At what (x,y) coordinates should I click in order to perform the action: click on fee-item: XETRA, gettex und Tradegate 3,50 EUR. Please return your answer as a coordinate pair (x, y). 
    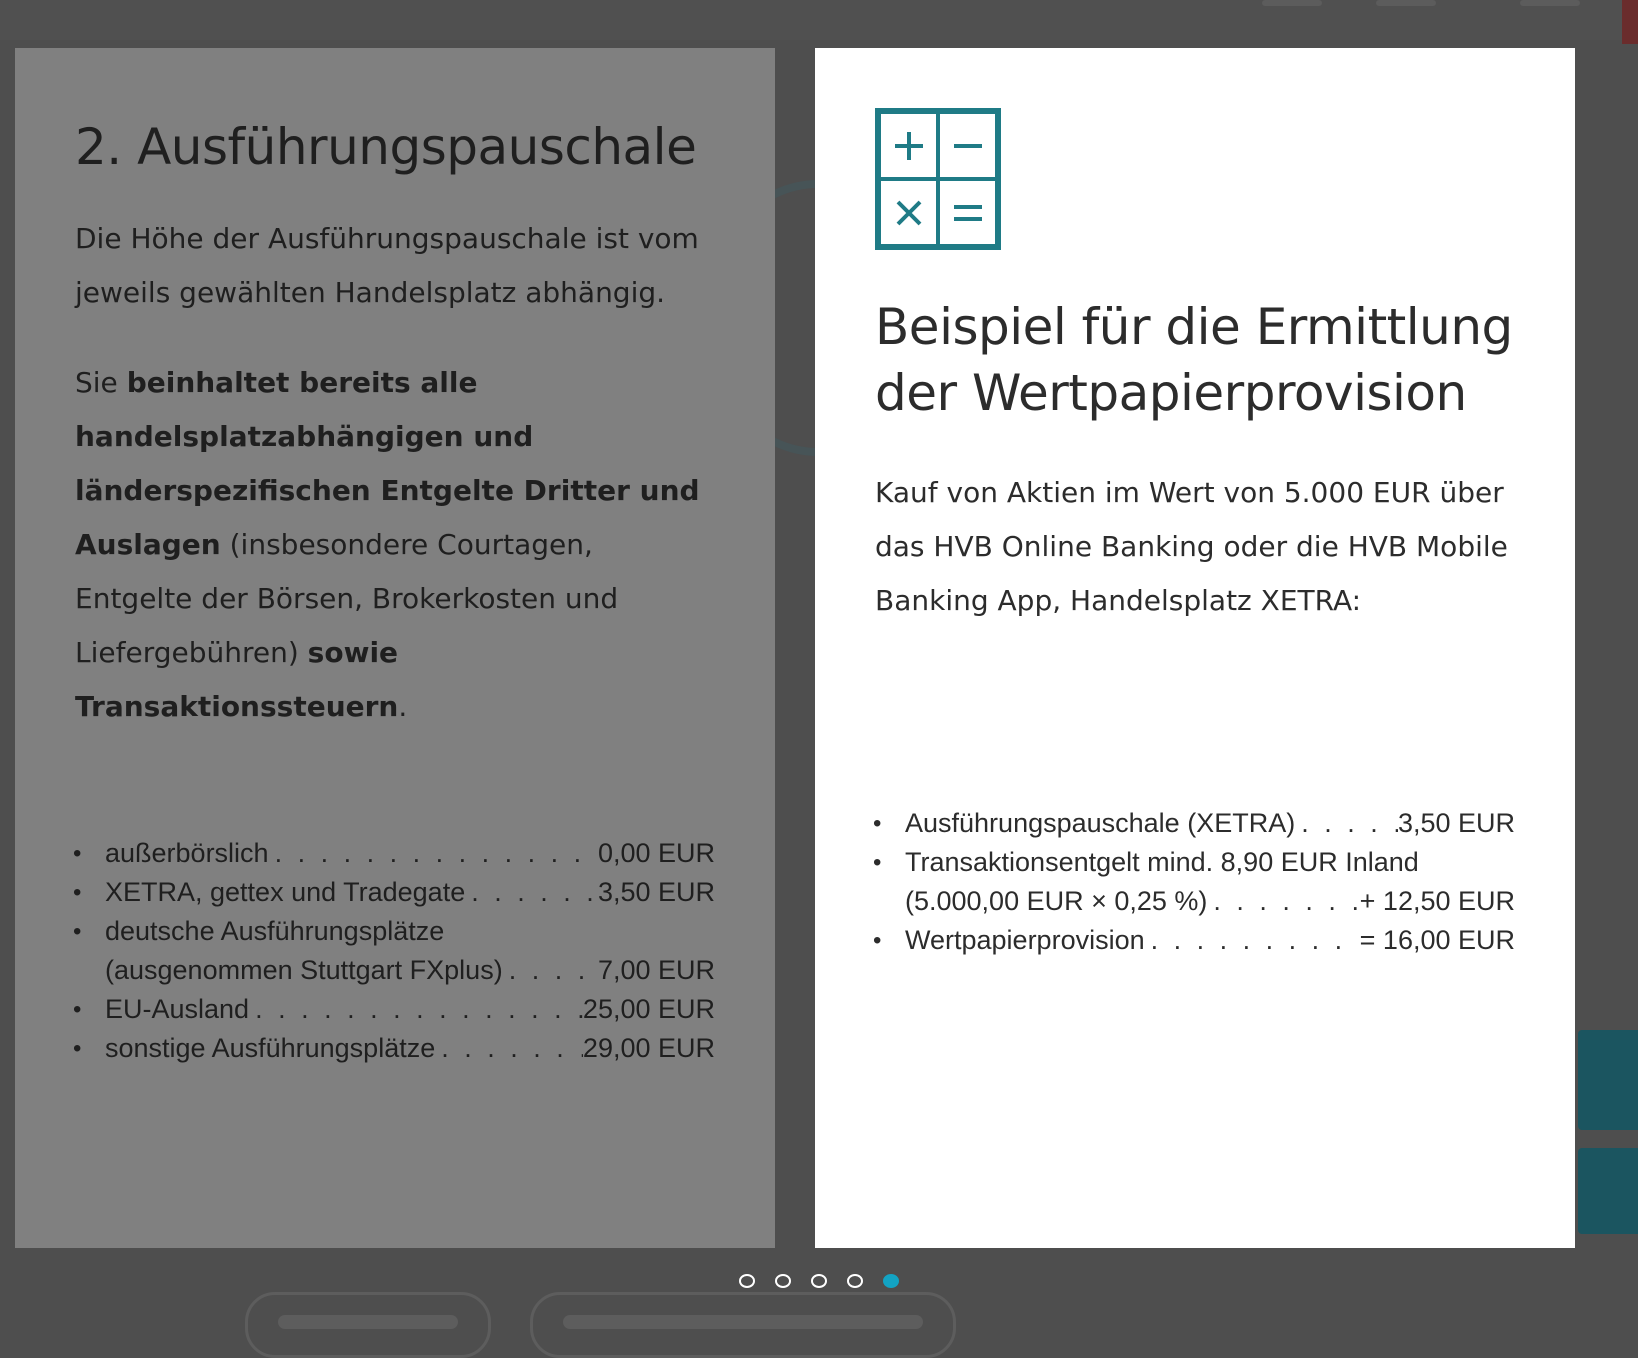
    Looking at the image, I should click on (394, 892).